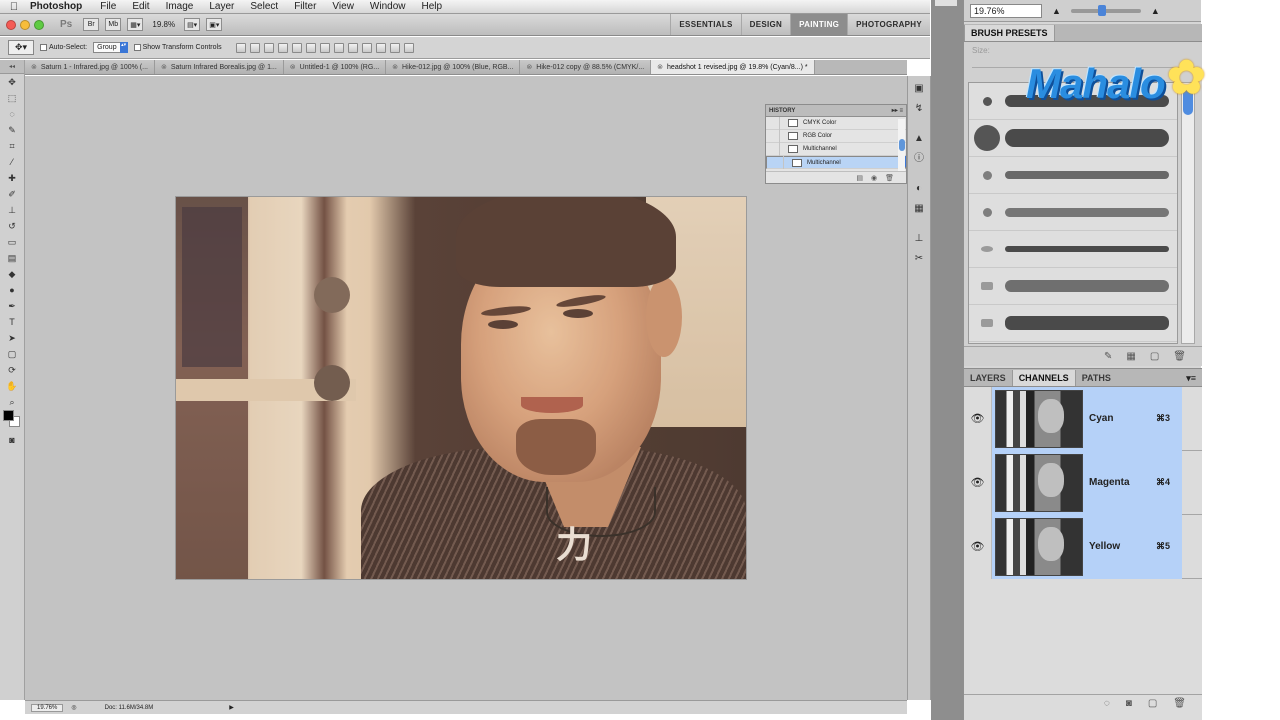  What do you see at coordinates (919, 159) in the screenshot?
I see `info-icon: ⓘ` at bounding box center [919, 159].